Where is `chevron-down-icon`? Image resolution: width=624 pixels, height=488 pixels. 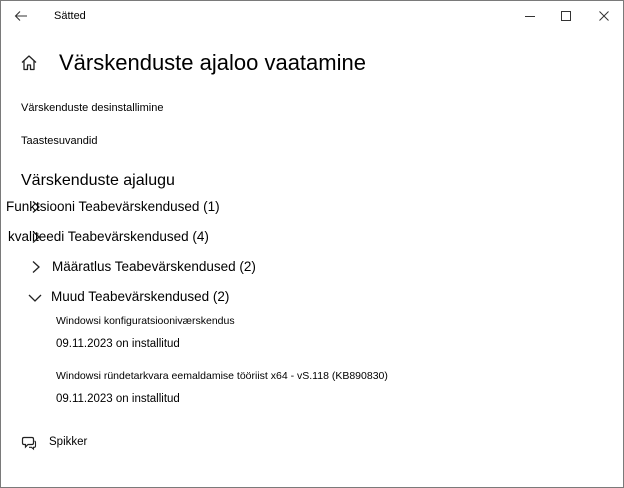 chevron-down-icon is located at coordinates (35, 298).